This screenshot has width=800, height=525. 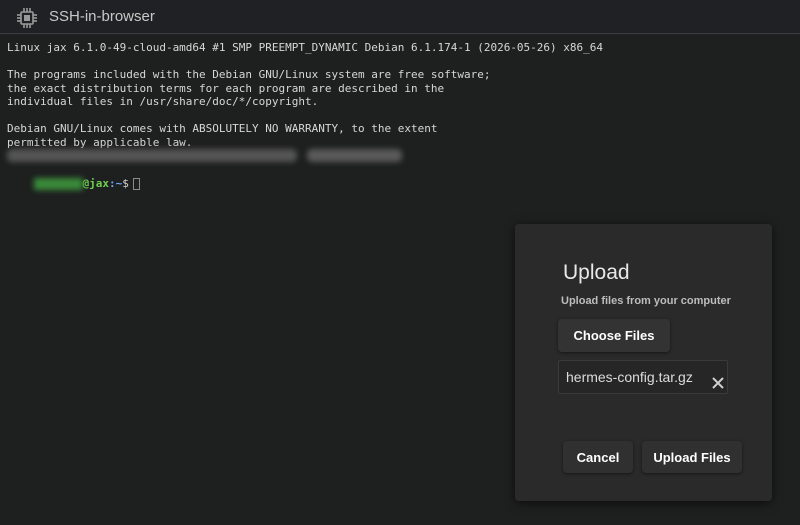 I want to click on redacted-line, so click(x=403, y=156).